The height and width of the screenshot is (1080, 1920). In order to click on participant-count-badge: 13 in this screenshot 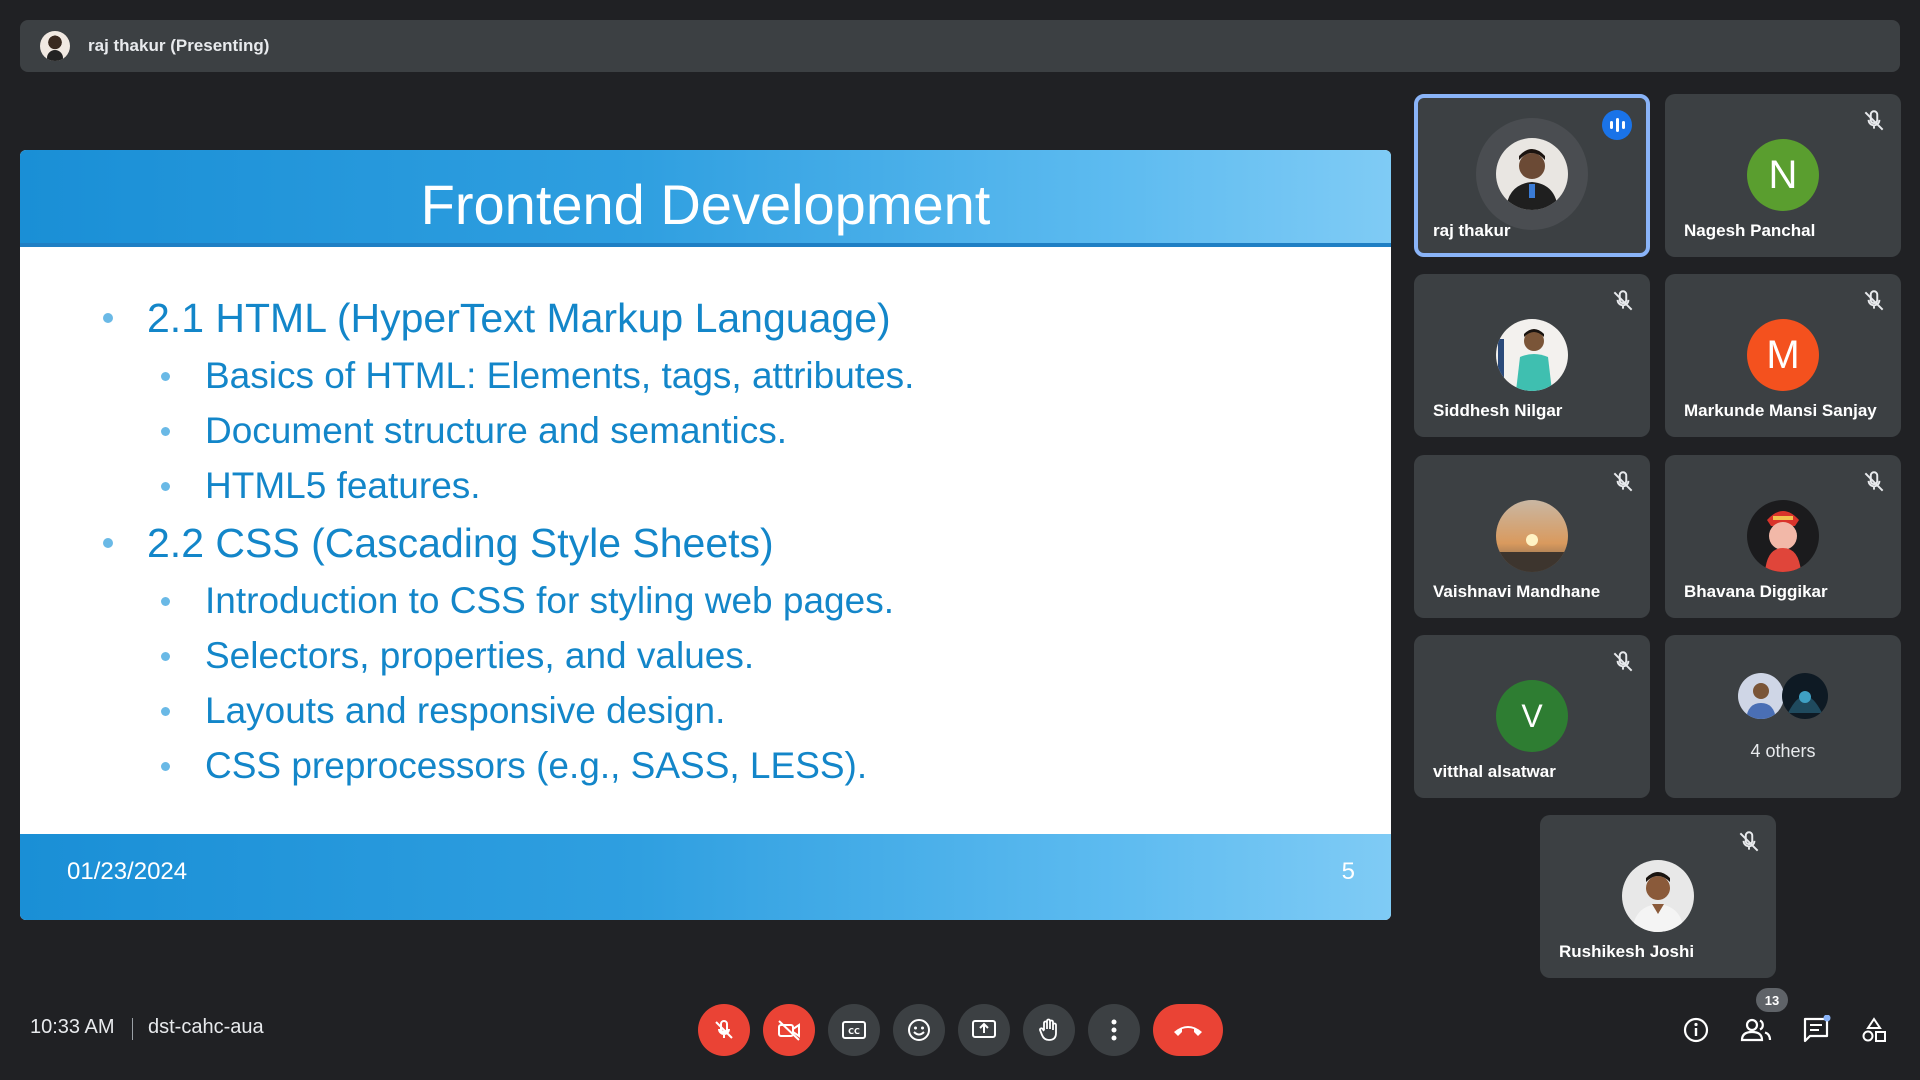, I will do `click(1772, 1000)`.